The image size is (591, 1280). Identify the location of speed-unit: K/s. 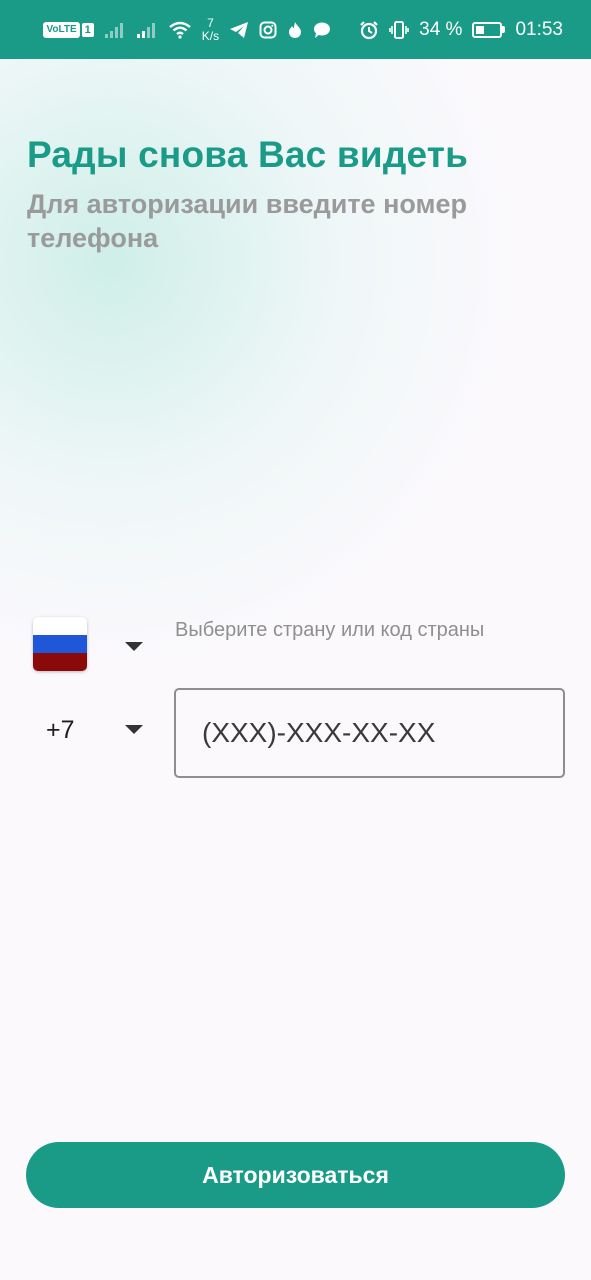
(210, 35).